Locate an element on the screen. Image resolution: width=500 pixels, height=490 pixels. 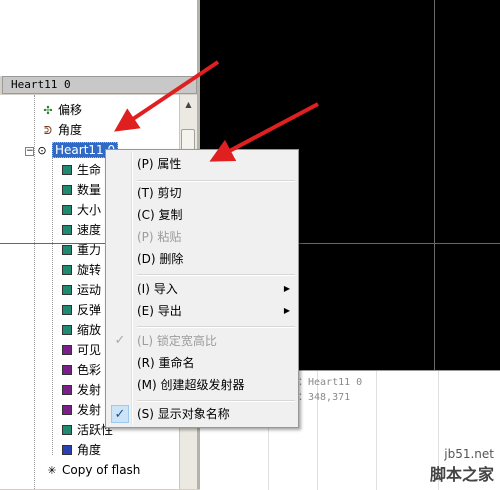
watermark-brand: 脚本之家 is located at coordinates (461, 474).